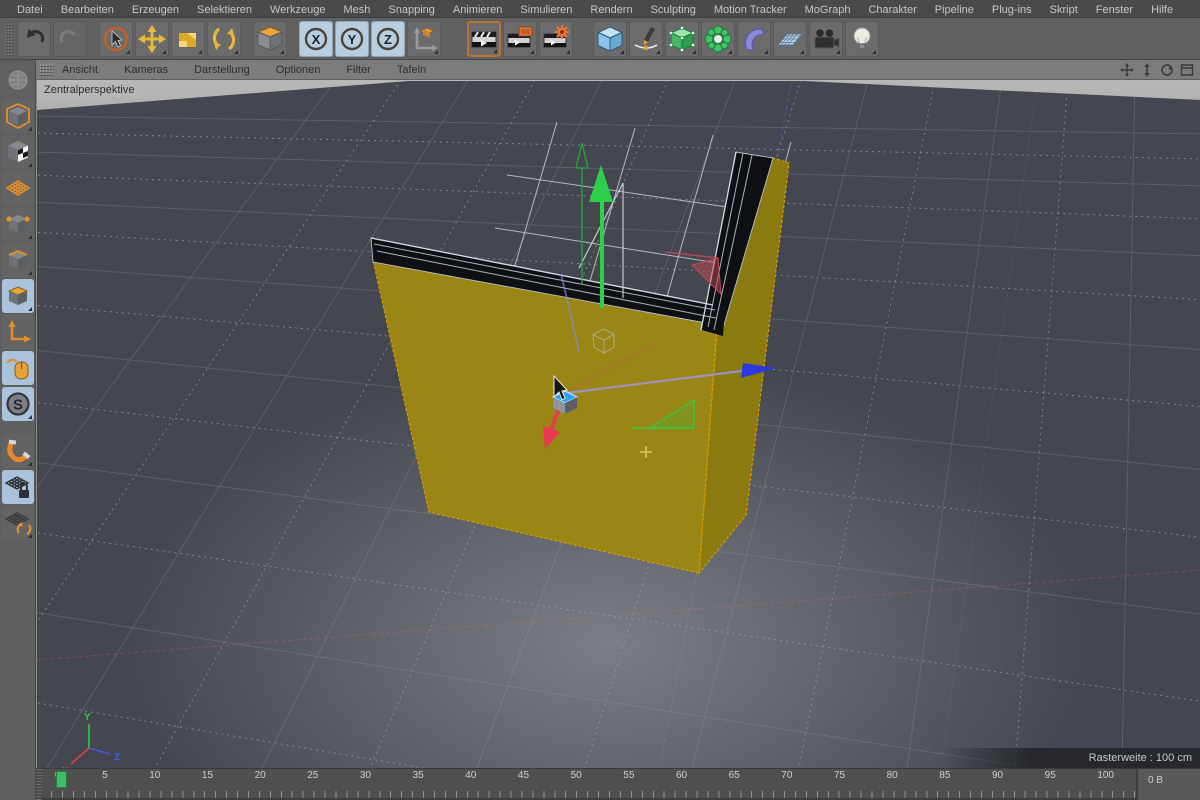 This screenshot has width=1200, height=800. What do you see at coordinates (470, 777) in the screenshot?
I see `timeline-frame-label: 40` at bounding box center [470, 777].